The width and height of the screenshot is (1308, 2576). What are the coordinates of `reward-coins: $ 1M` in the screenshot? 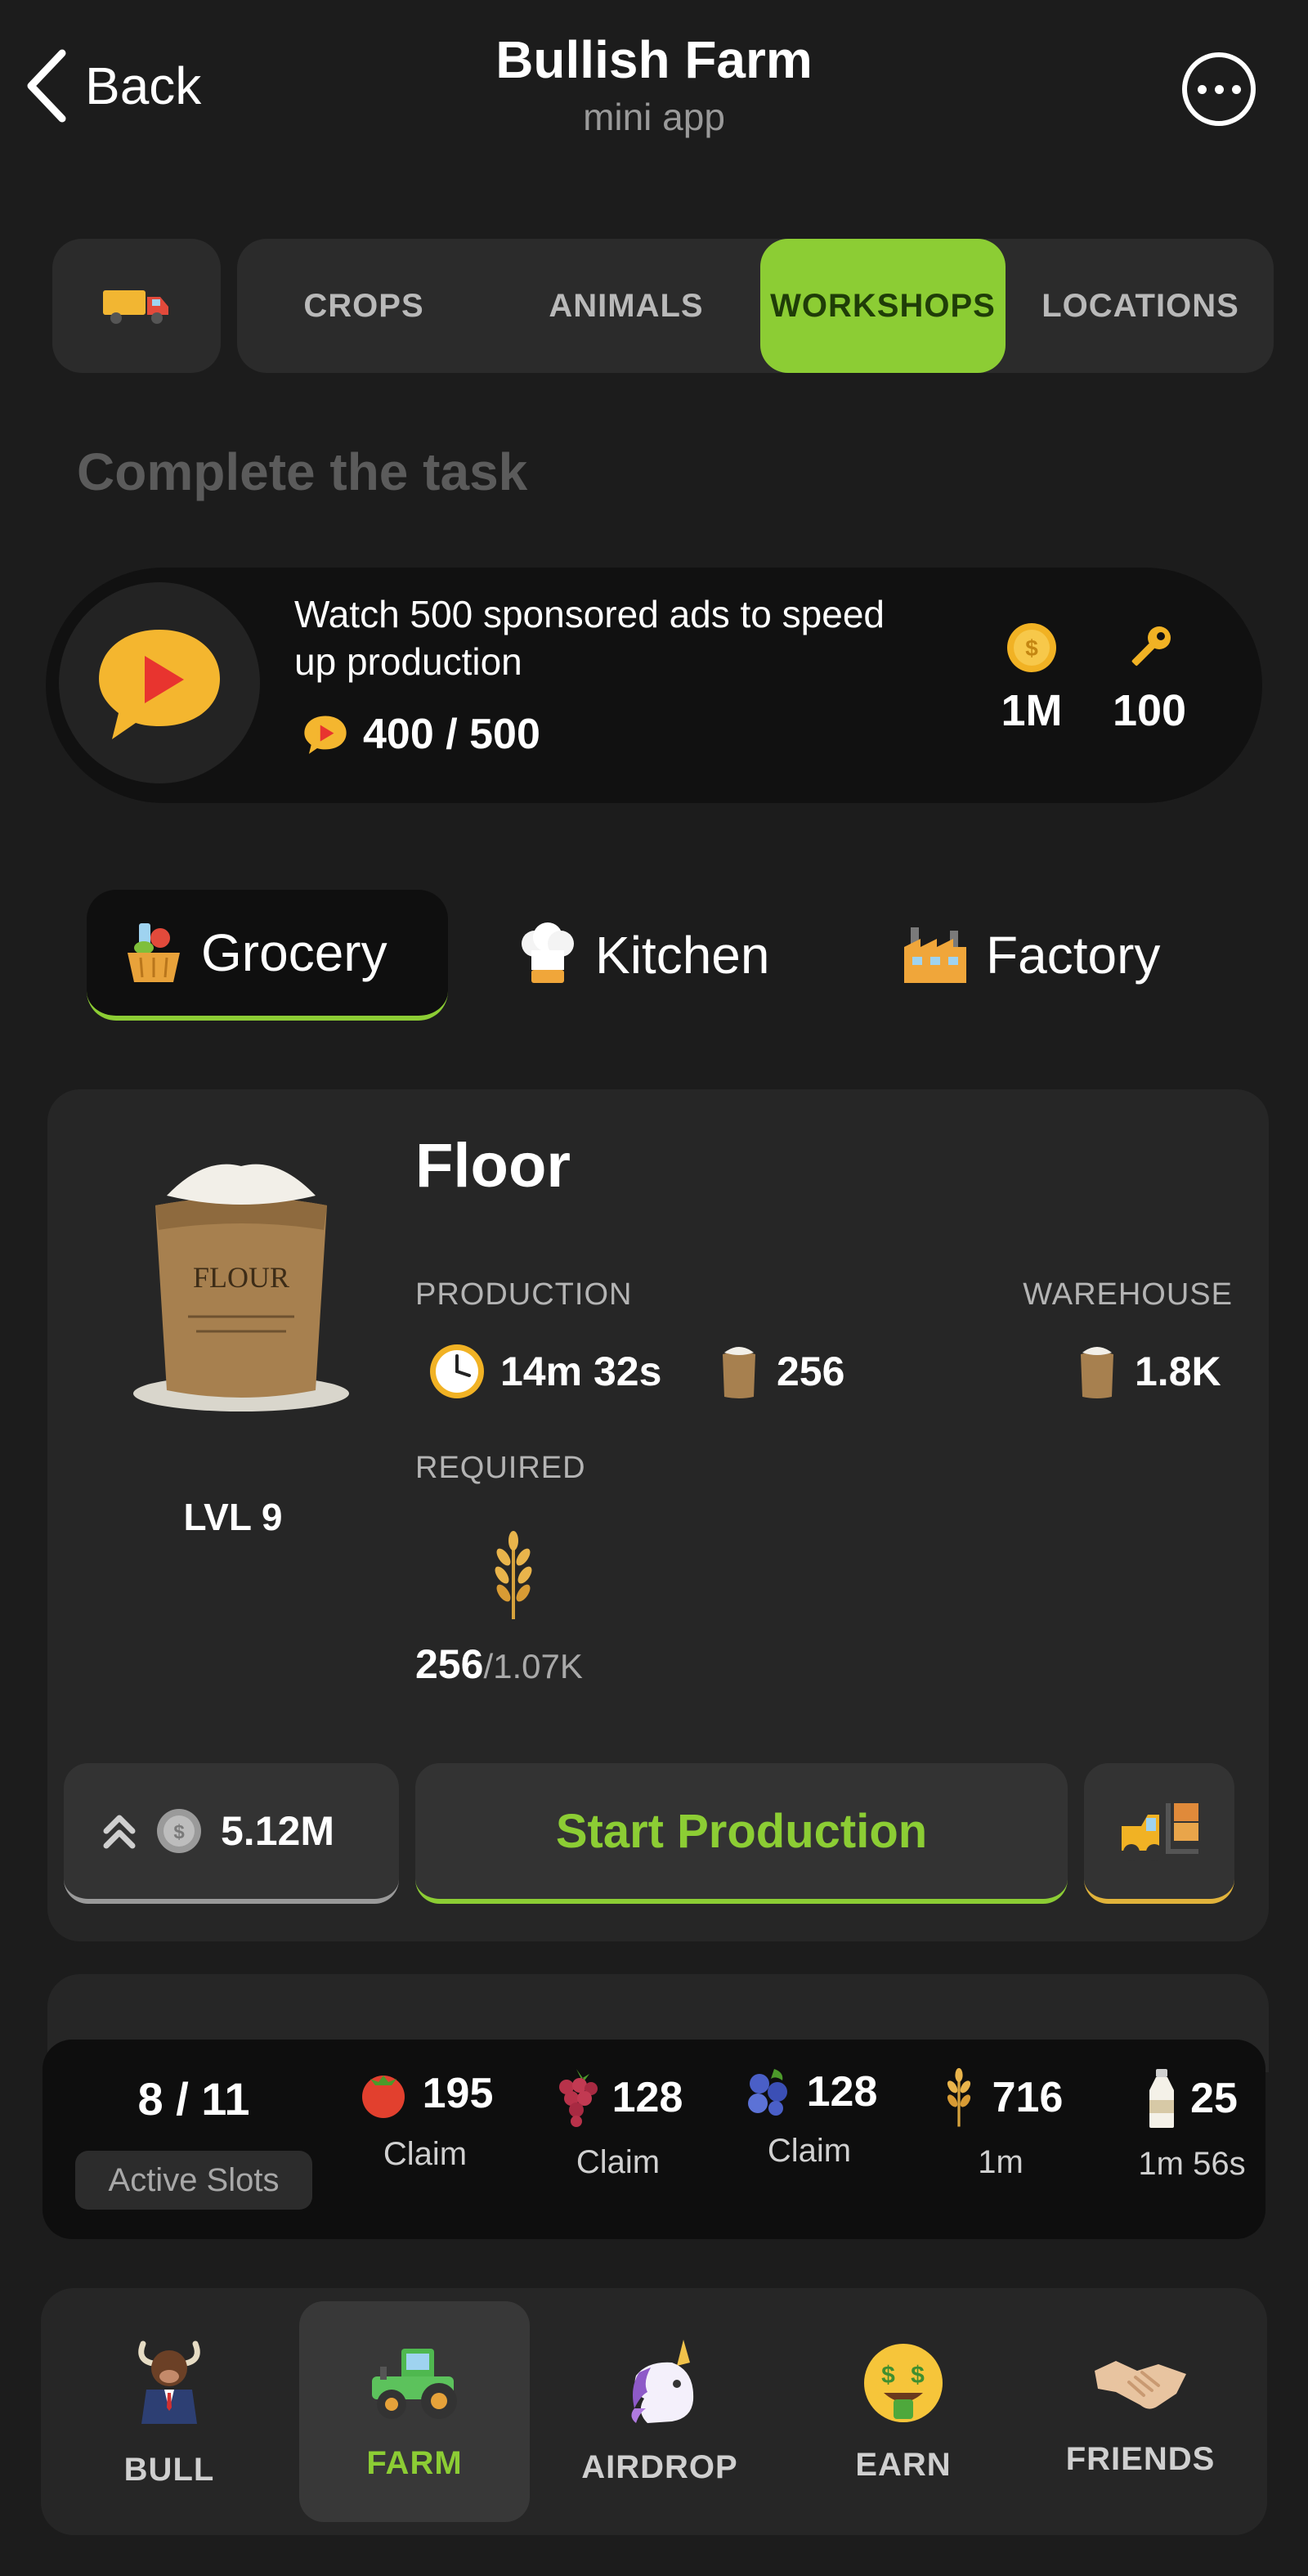 It's located at (1032, 679).